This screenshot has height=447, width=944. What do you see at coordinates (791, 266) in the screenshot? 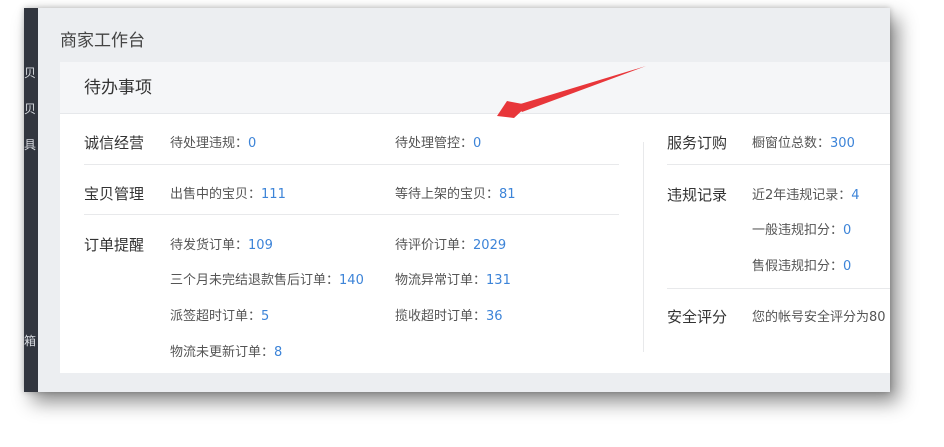
I see `fake-deduct-label: 售假违规扣分` at bounding box center [791, 266].